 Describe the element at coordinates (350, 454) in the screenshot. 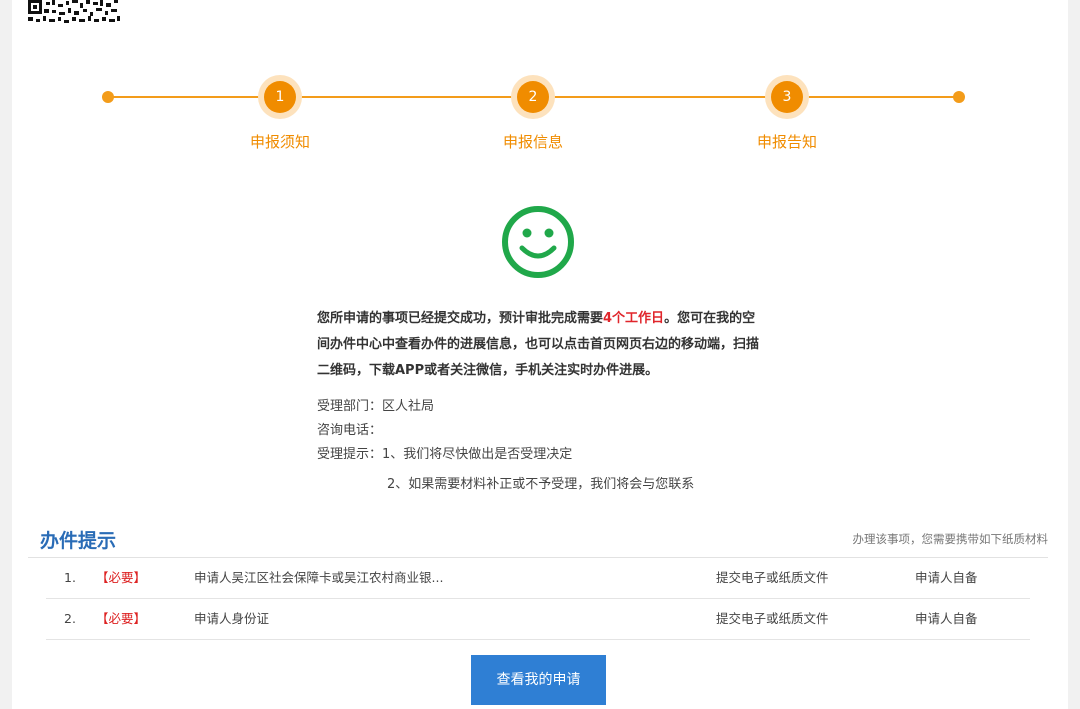

I see `tips-label: 受理提示：` at that location.